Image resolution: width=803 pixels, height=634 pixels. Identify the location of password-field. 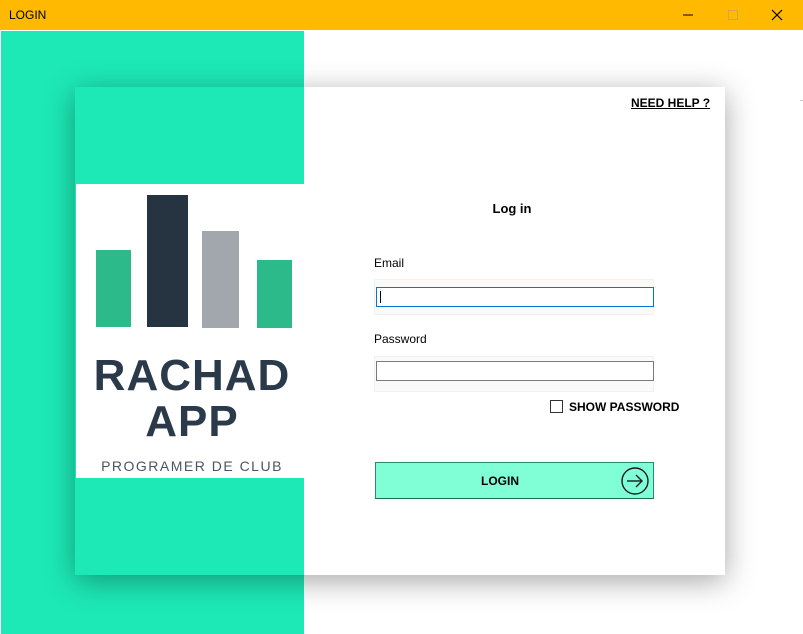
(515, 371).